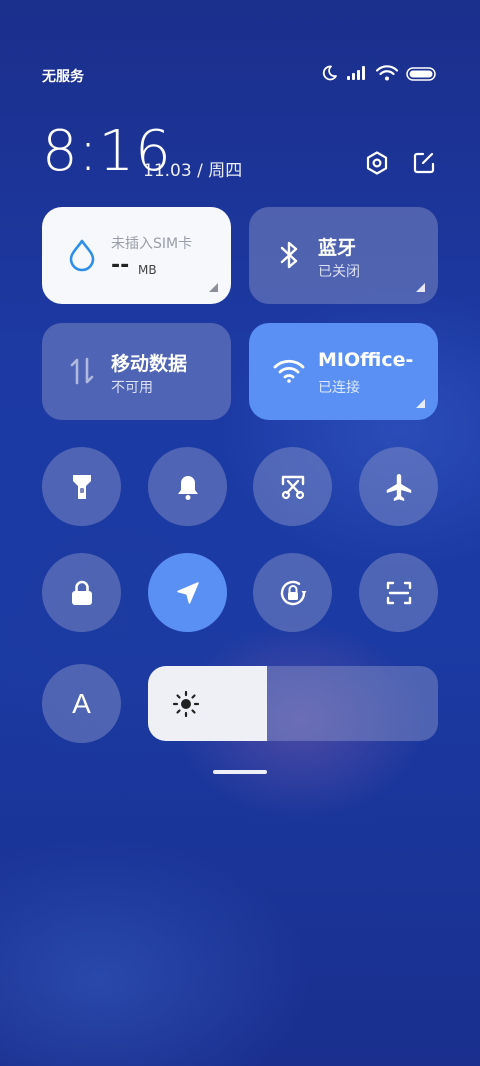  I want to click on status-icons, so click(378, 75).